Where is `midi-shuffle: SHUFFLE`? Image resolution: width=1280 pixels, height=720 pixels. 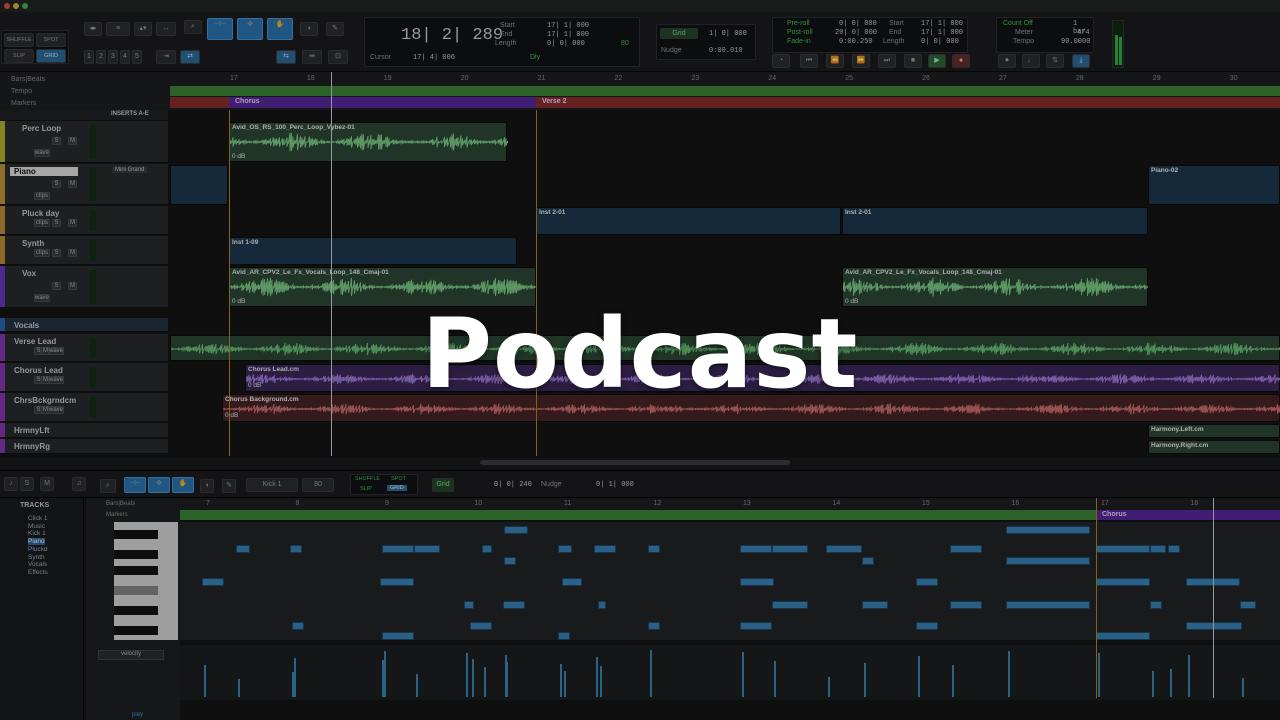 midi-shuffle: SHUFFLE is located at coordinates (367, 479).